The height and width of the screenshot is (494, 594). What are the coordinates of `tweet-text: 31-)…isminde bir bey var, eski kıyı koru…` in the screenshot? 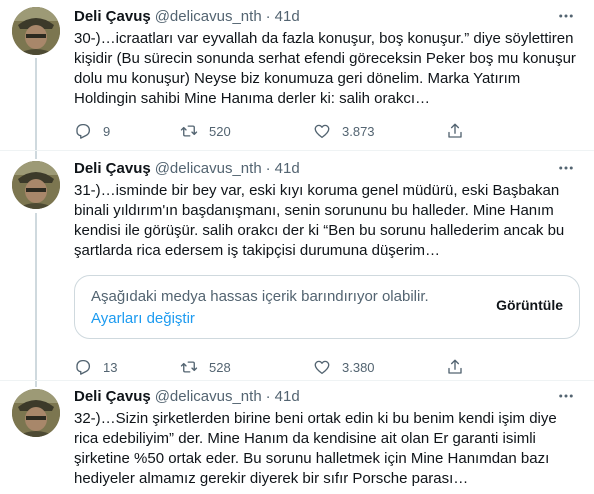 It's located at (327, 221).